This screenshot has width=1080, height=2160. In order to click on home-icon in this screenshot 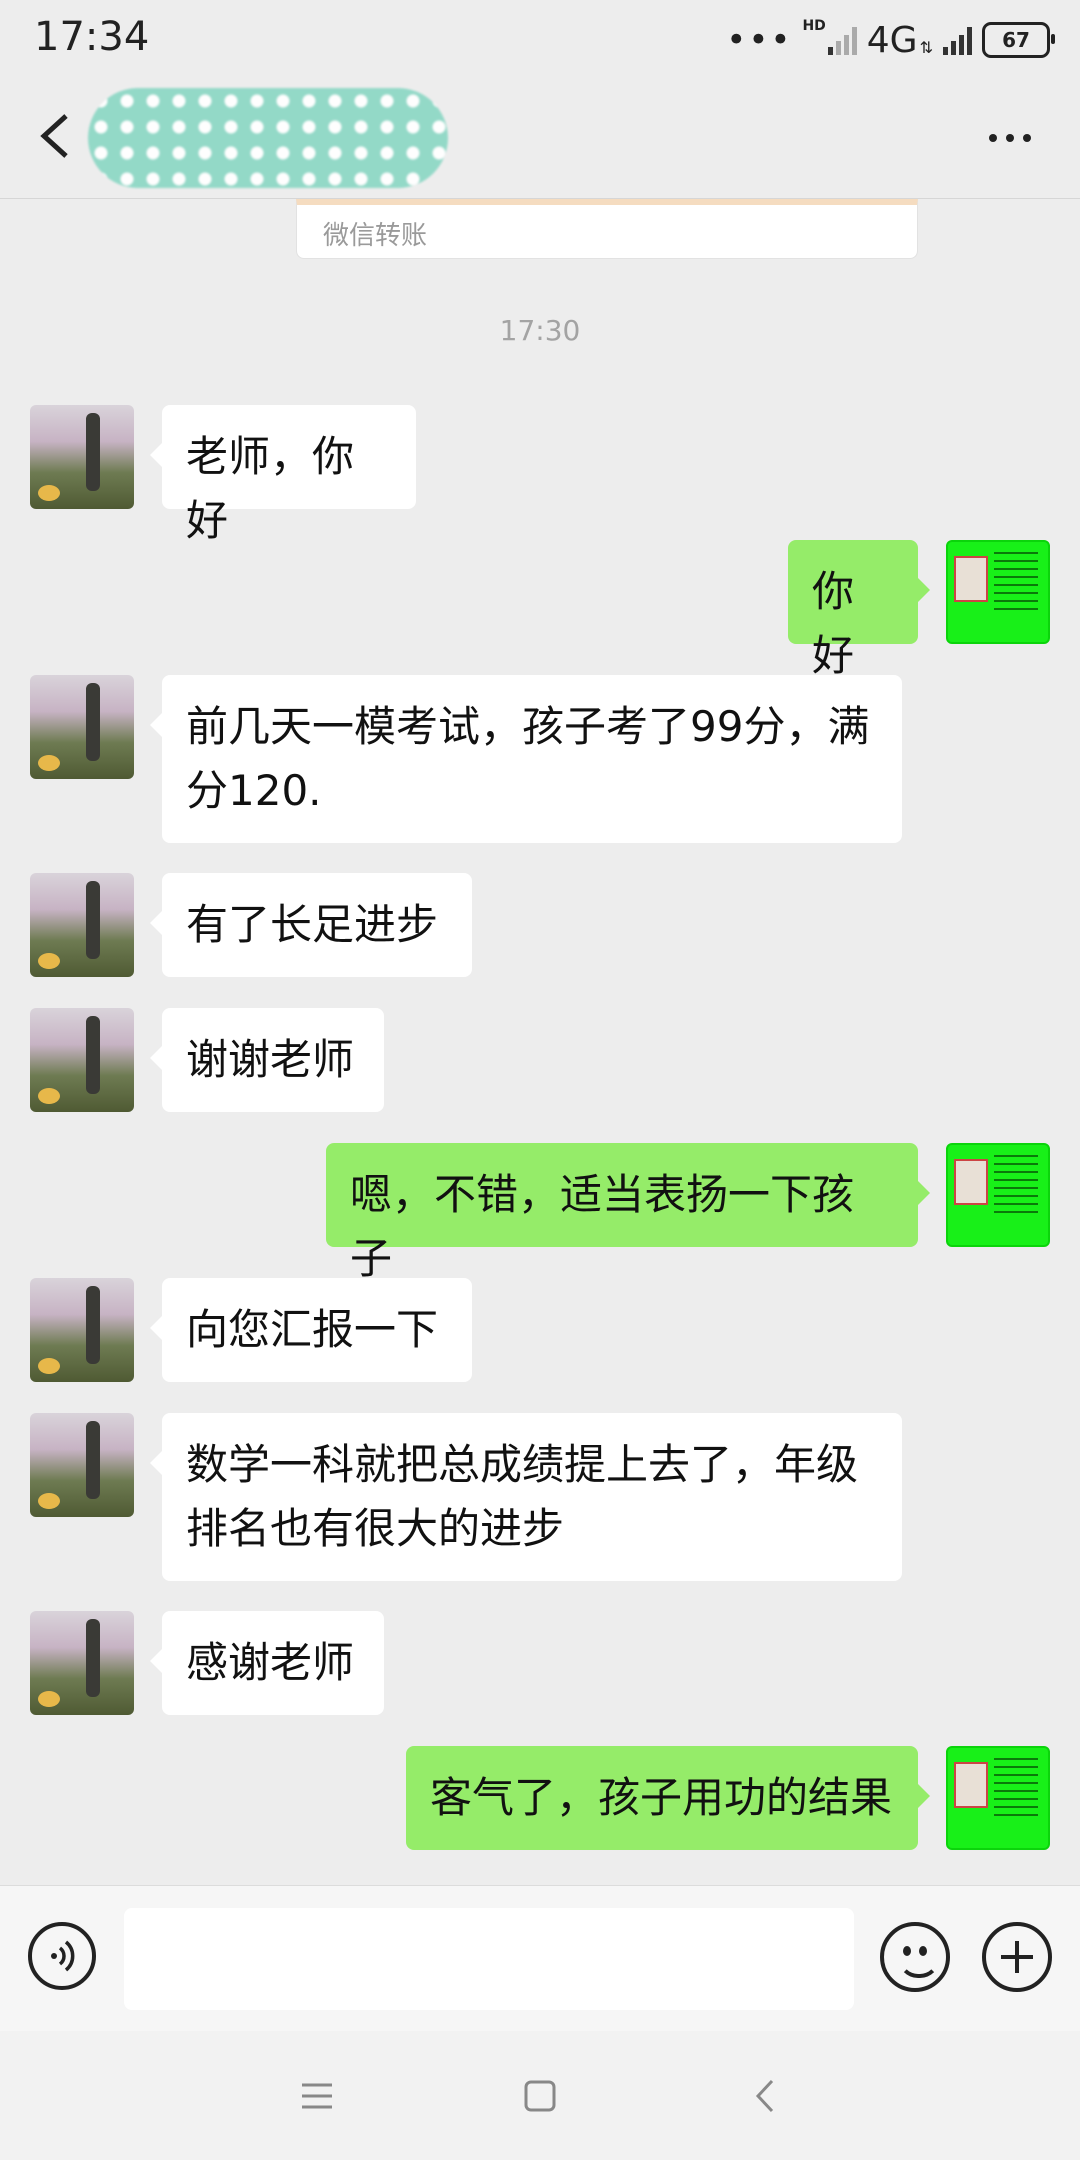, I will do `click(540, 2096)`.